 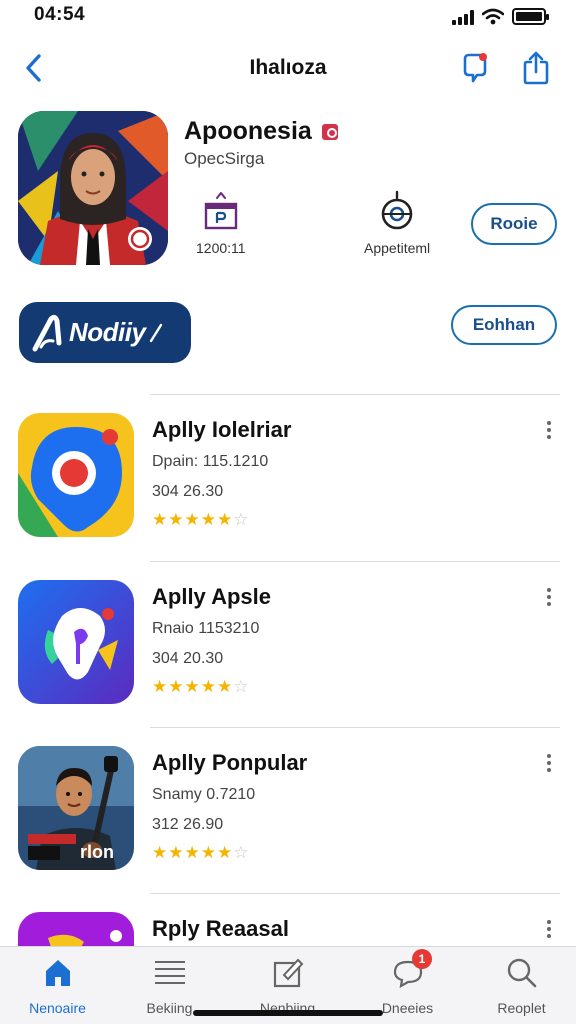 I want to click on tab-label: Reoplet, so click(x=521, y=1008).